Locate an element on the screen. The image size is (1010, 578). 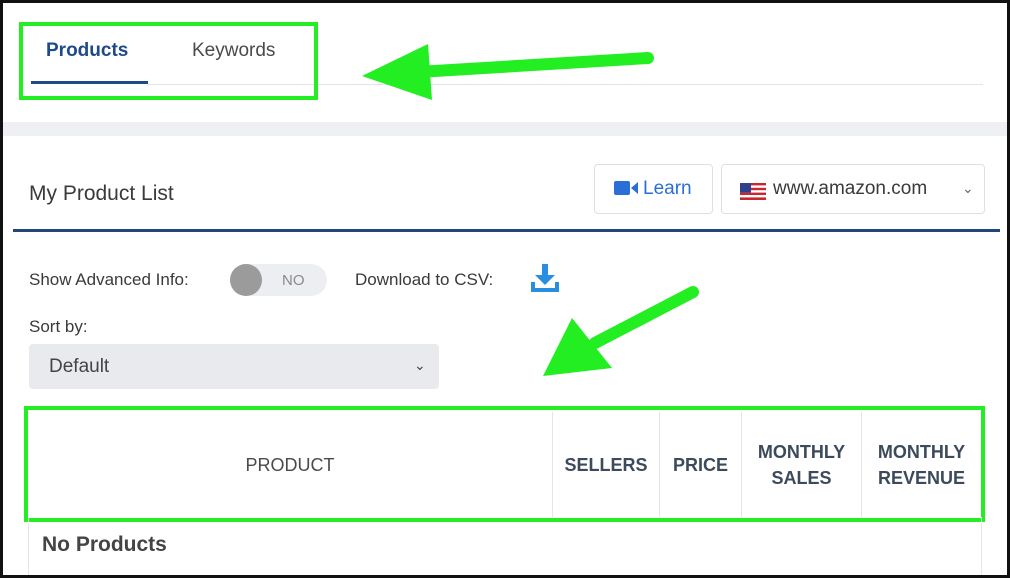
toggle-state-label: NO is located at coordinates (293, 280).